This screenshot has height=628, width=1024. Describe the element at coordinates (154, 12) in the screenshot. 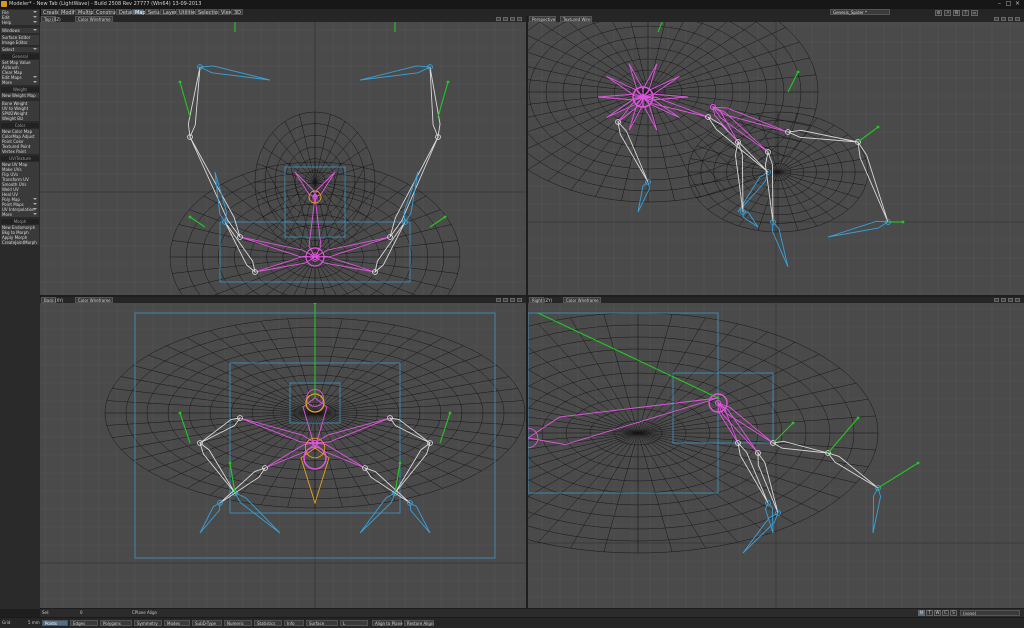

I see `tab-setup: Setup` at that location.